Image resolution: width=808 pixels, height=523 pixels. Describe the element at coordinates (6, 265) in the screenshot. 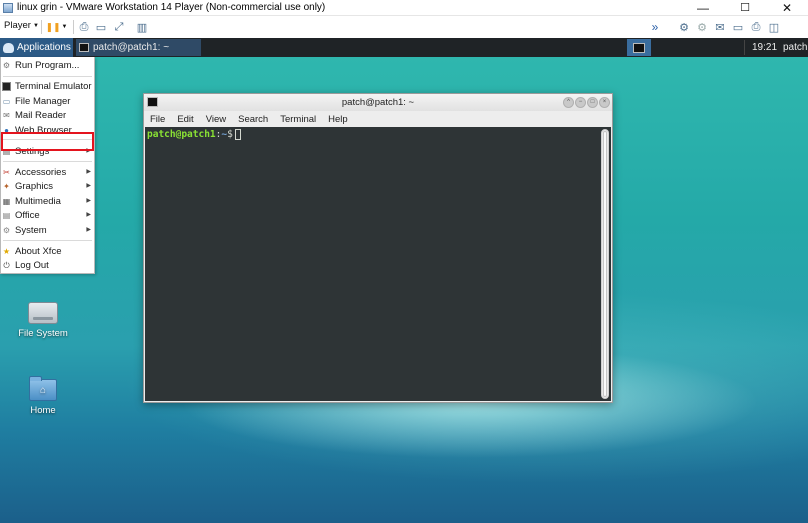

I see `power-icon: ⏻` at that location.